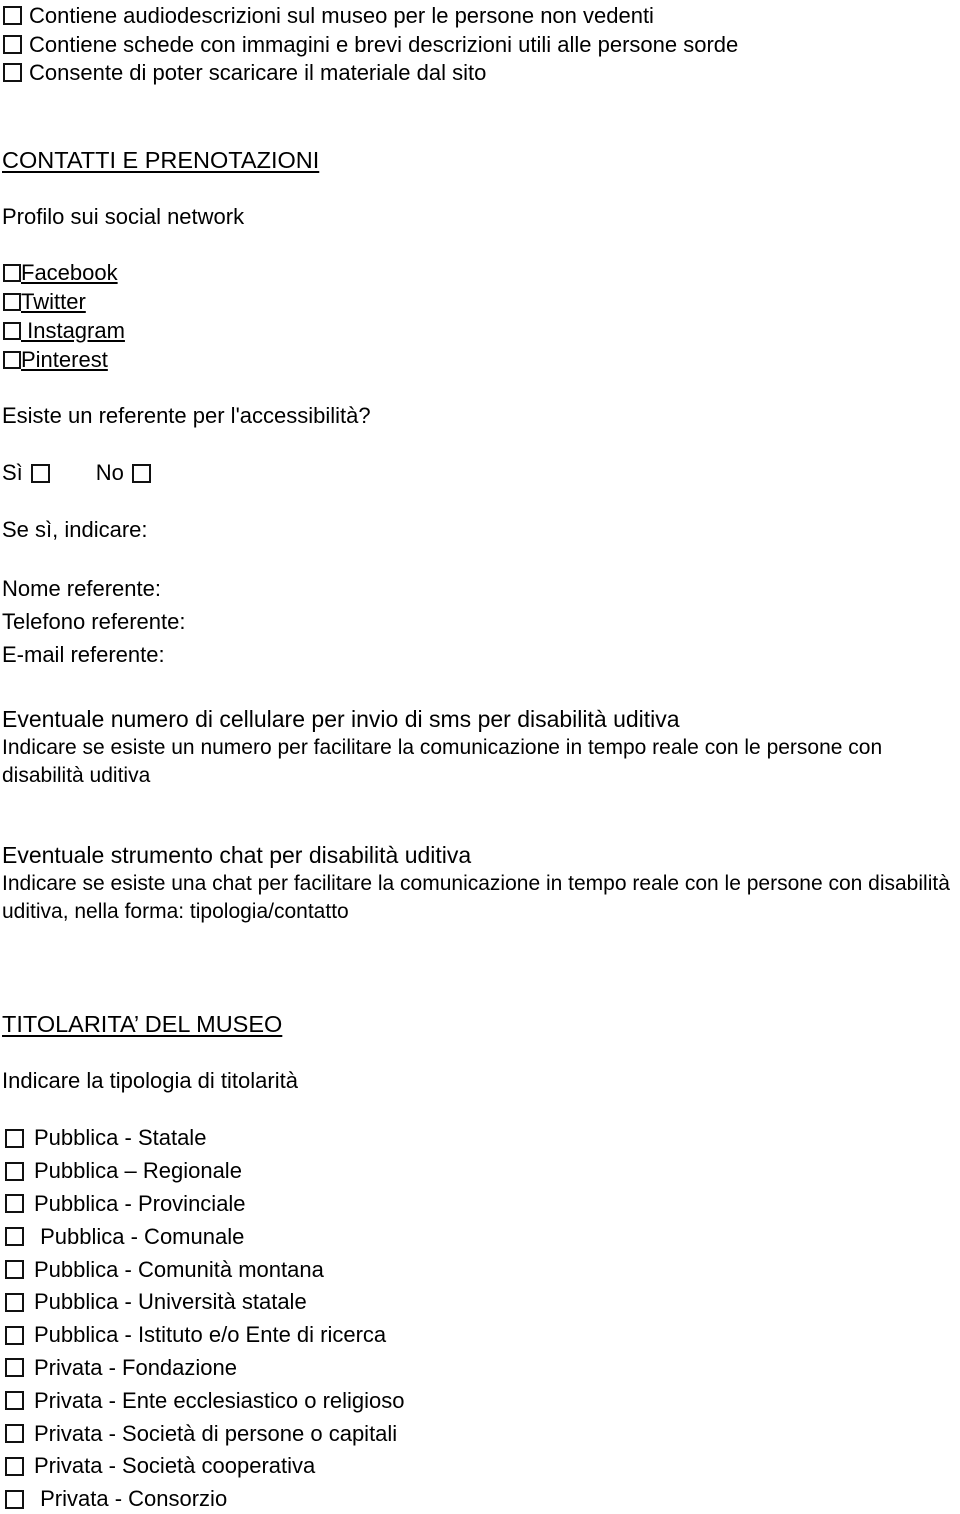 The height and width of the screenshot is (1514, 960). What do you see at coordinates (355, 1466) in the screenshot?
I see `ownership-option-row: Privata - Società cooperativa` at bounding box center [355, 1466].